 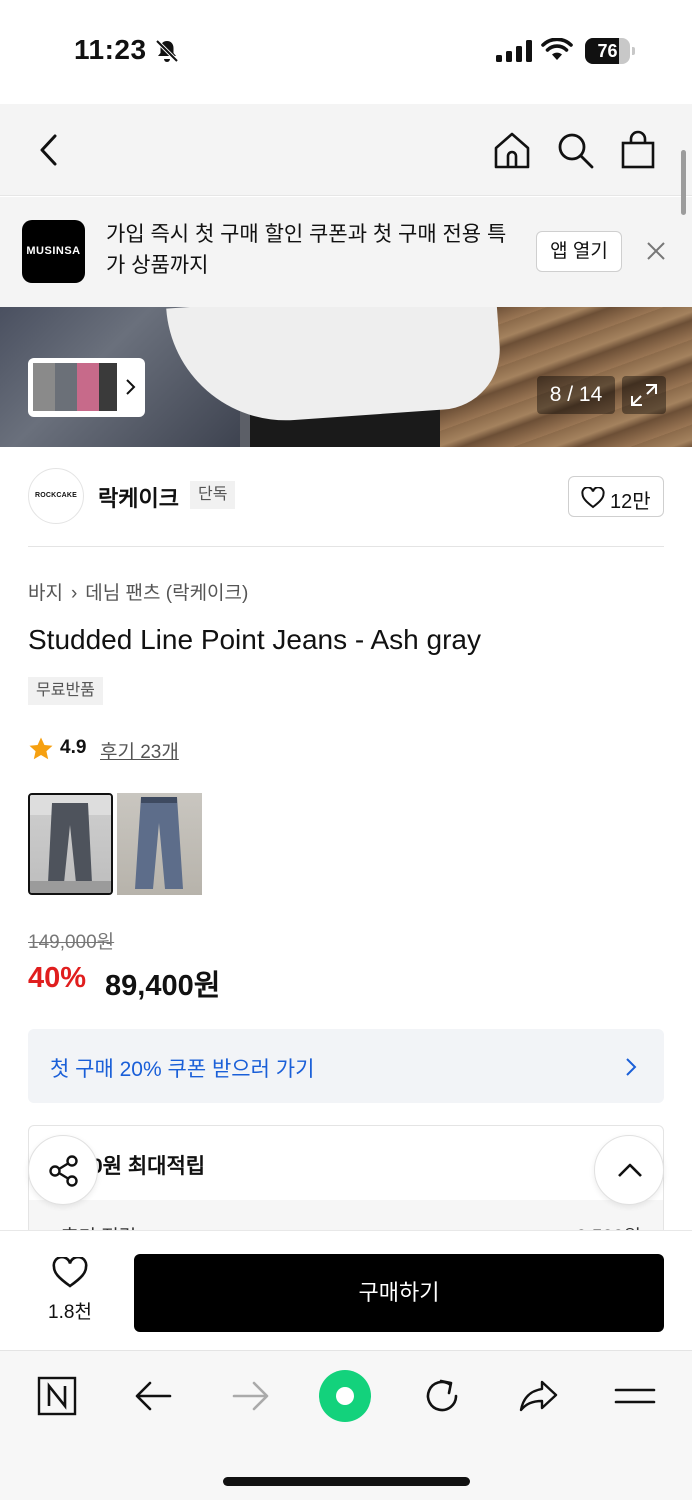 I want to click on chevron-up-icon, so click(x=630, y=1170).